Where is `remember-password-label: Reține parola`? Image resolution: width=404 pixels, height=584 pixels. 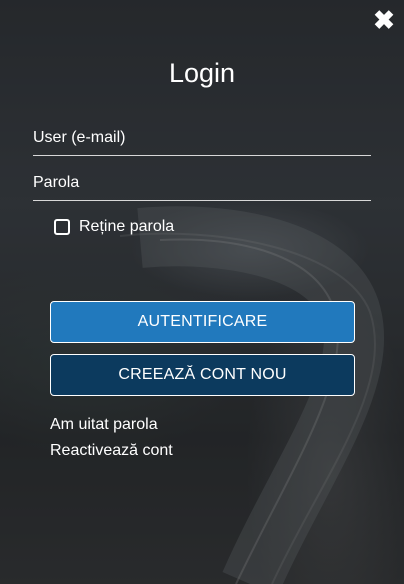
remember-password-label: Reține parola is located at coordinates (127, 226).